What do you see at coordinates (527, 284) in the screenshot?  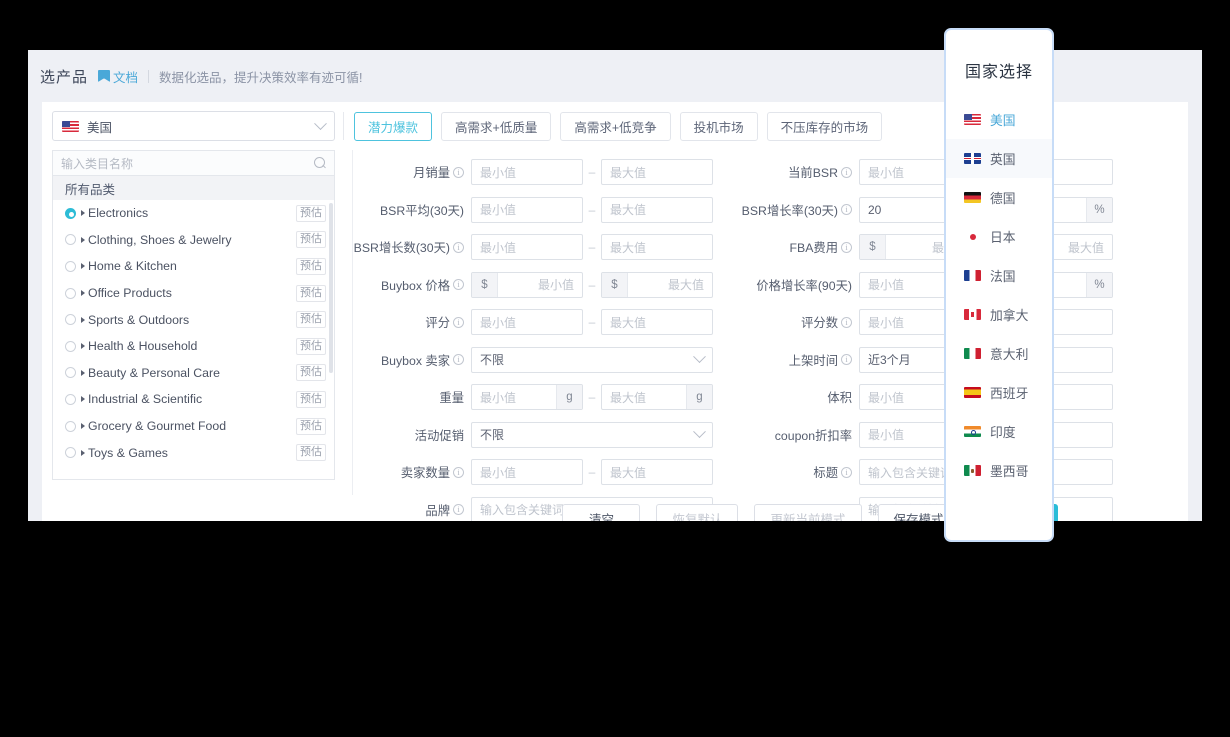 I see `min-input: $ 最小值` at bounding box center [527, 284].